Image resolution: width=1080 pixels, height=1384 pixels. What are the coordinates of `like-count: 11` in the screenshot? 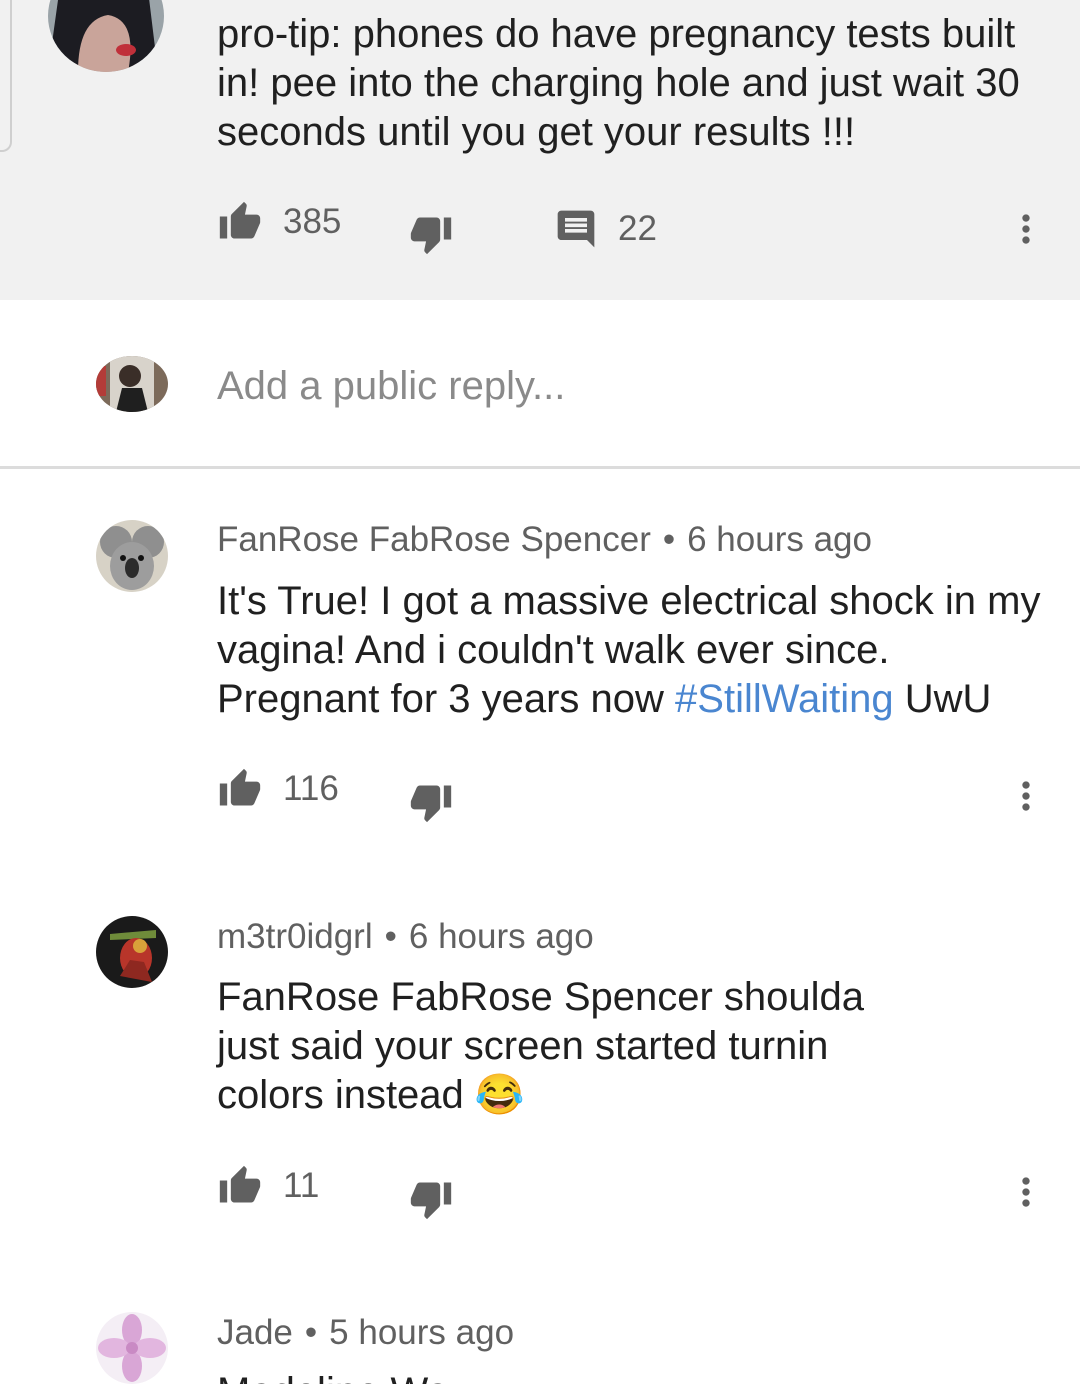 It's located at (301, 1185).